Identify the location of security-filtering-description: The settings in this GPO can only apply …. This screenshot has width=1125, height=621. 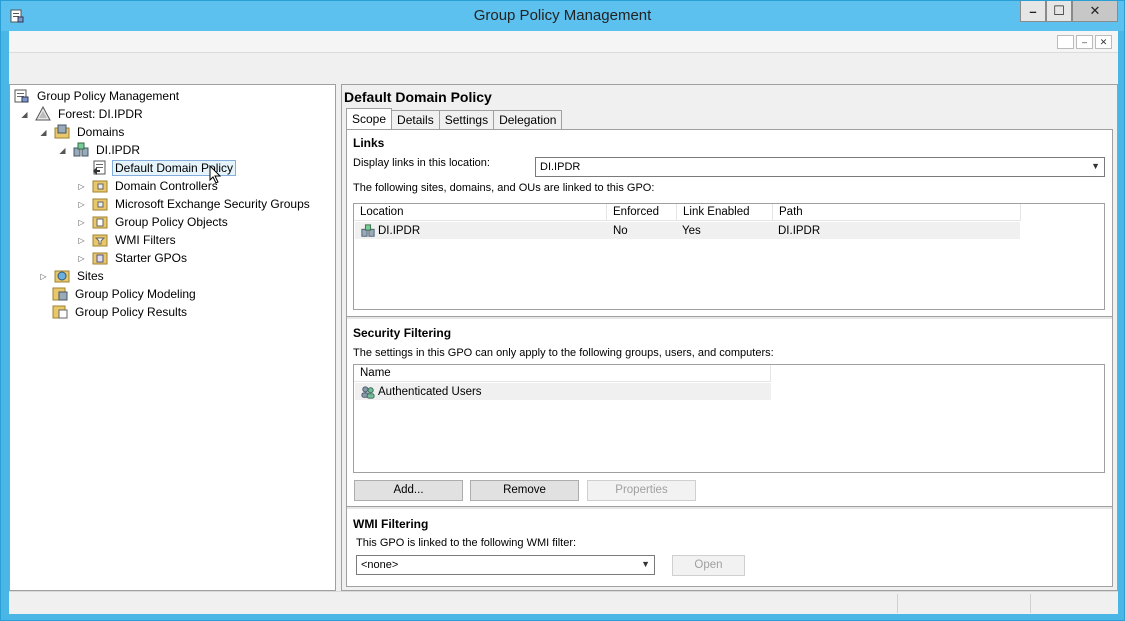
(563, 353).